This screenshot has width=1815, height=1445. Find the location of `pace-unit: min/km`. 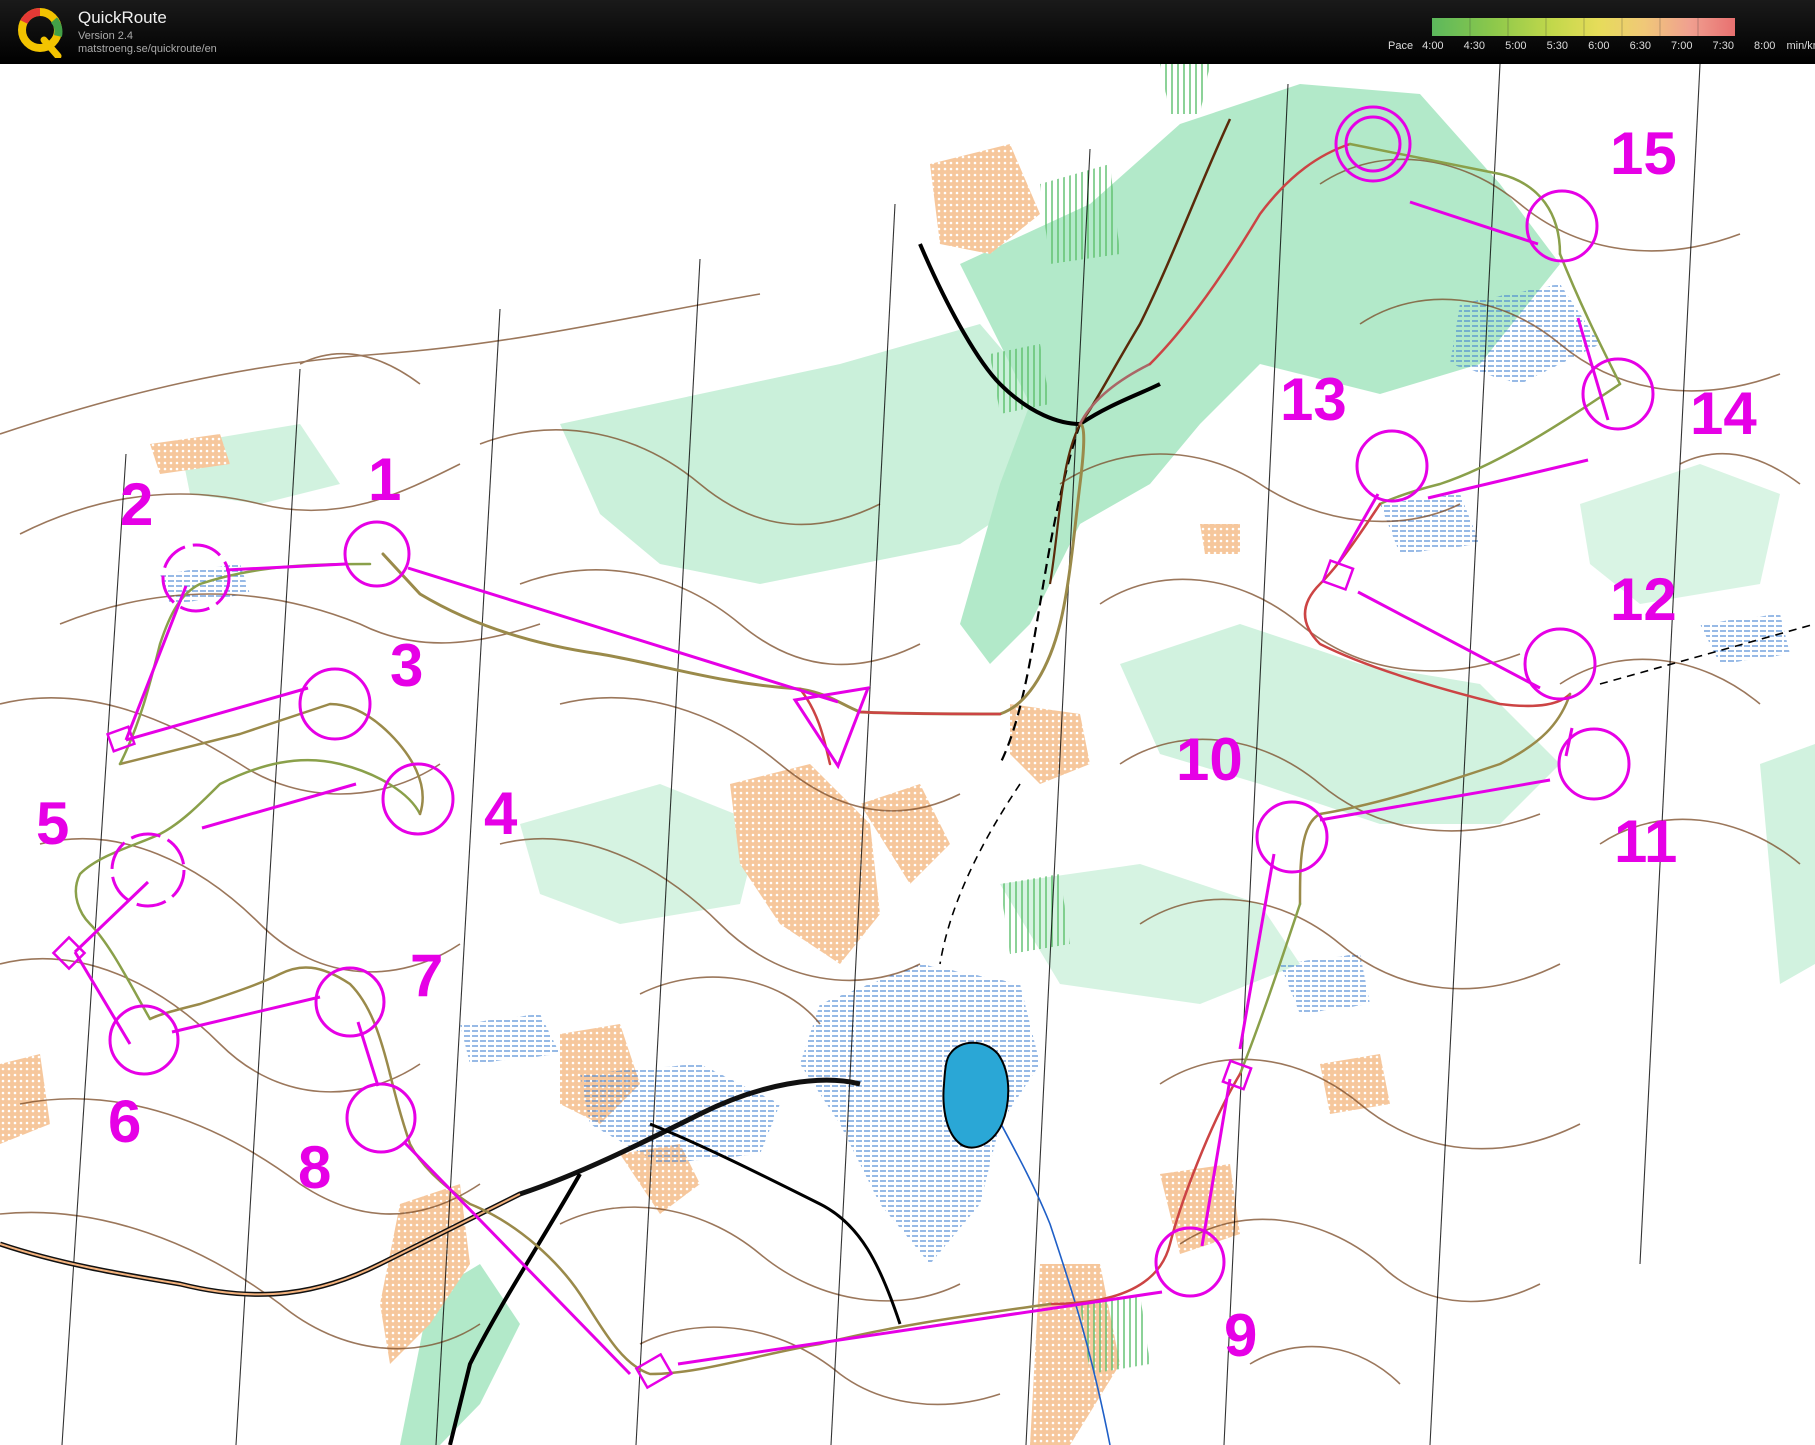

pace-unit: min/km is located at coordinates (1800, 46).